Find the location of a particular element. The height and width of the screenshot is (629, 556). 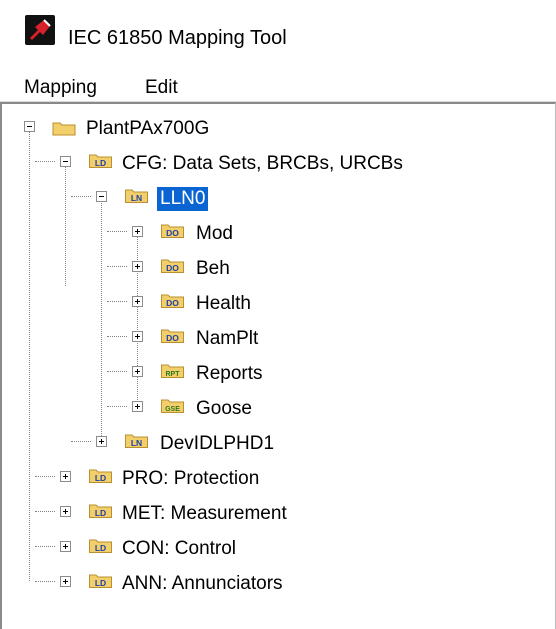

rpt-folder-icon: RPT is located at coordinates (172, 371).